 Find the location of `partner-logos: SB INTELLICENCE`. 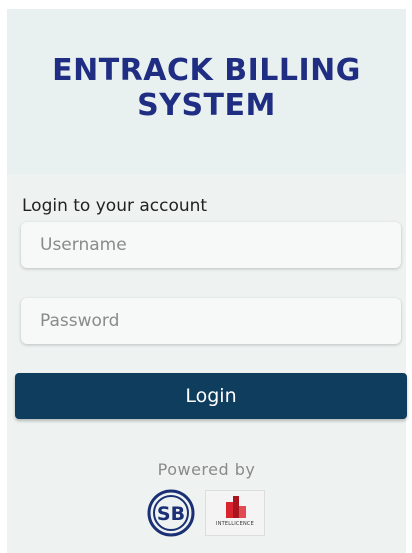

partner-logos: SB INTELLICENCE is located at coordinates (206, 513).